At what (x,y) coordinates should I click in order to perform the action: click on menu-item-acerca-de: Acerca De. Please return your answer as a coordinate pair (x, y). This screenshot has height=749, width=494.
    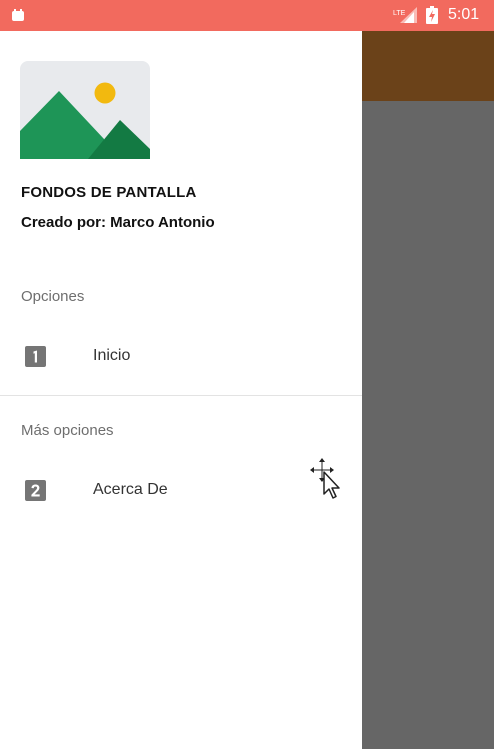
    Looking at the image, I should click on (181, 490).